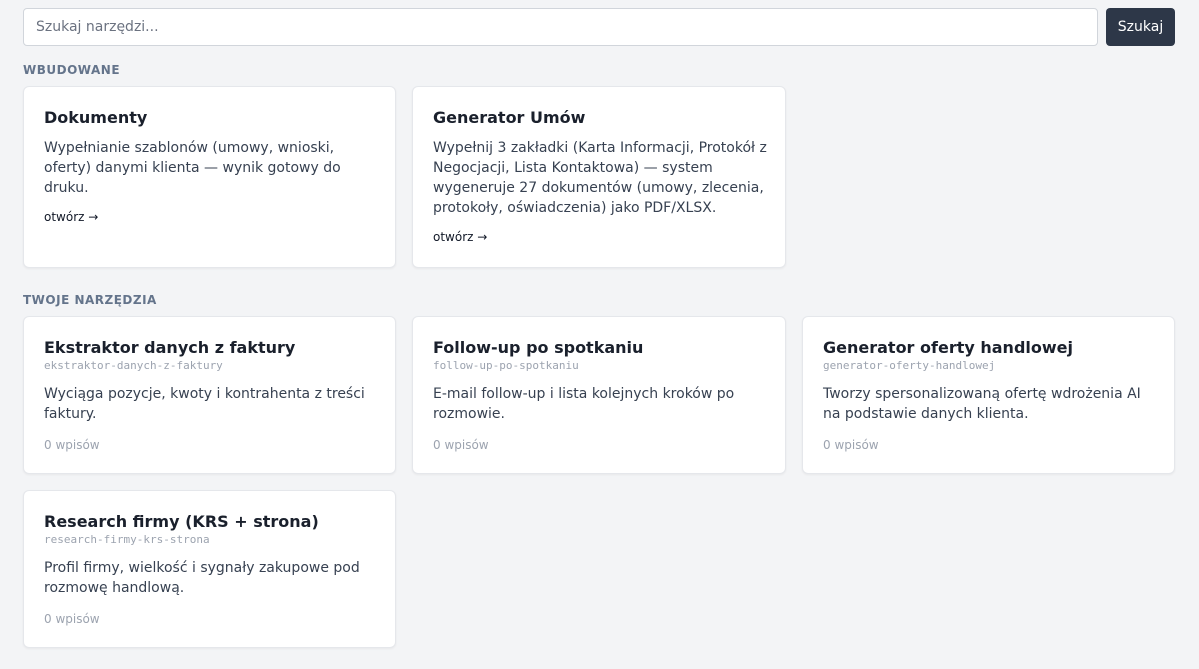 This screenshot has height=669, width=1199. Describe the element at coordinates (506, 365) in the screenshot. I see `card-slug: follow-up-po-spotkaniu` at that location.